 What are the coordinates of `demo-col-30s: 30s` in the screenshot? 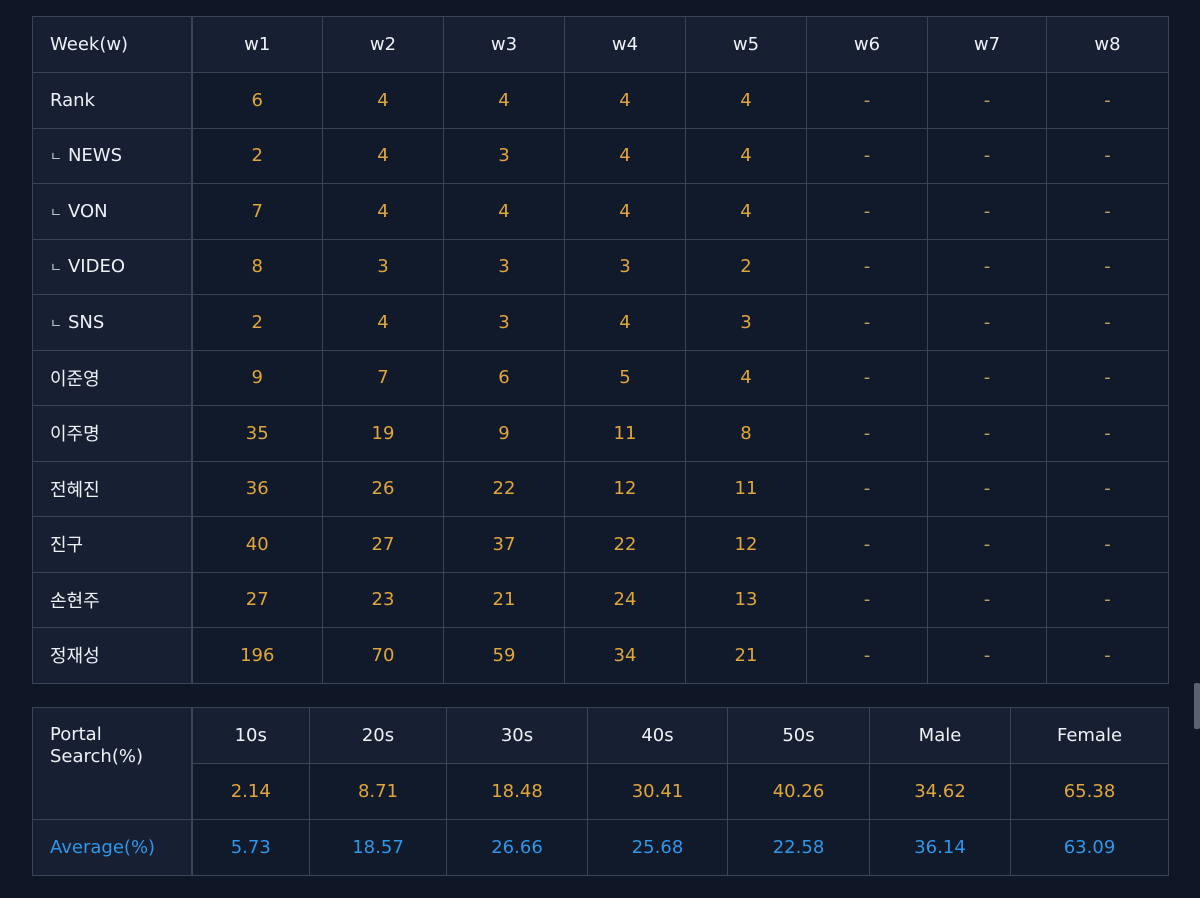 It's located at (517, 735).